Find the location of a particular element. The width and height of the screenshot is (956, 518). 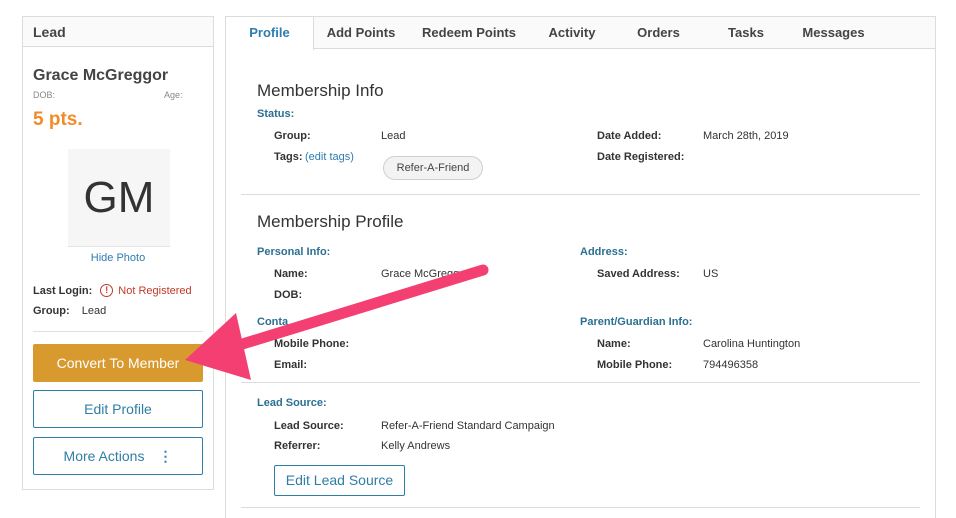

avatar: GM is located at coordinates (119, 198).